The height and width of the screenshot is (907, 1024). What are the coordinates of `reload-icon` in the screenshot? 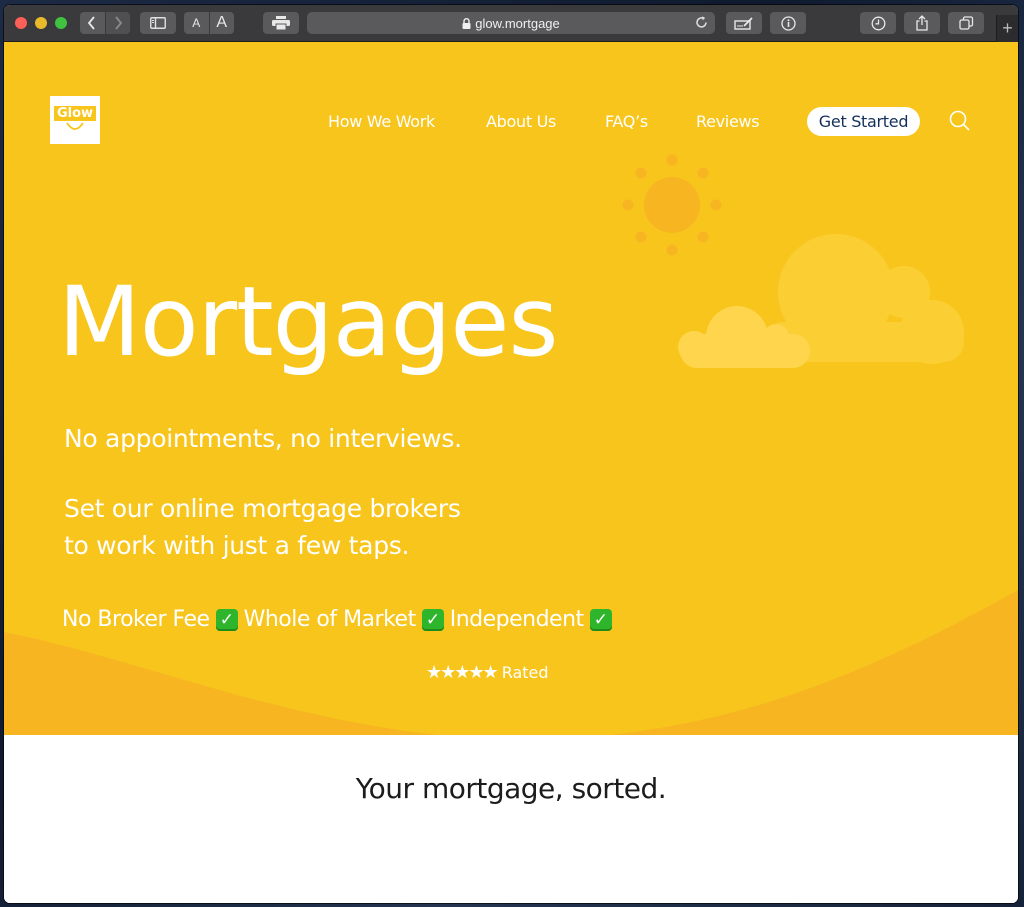 It's located at (701, 22).